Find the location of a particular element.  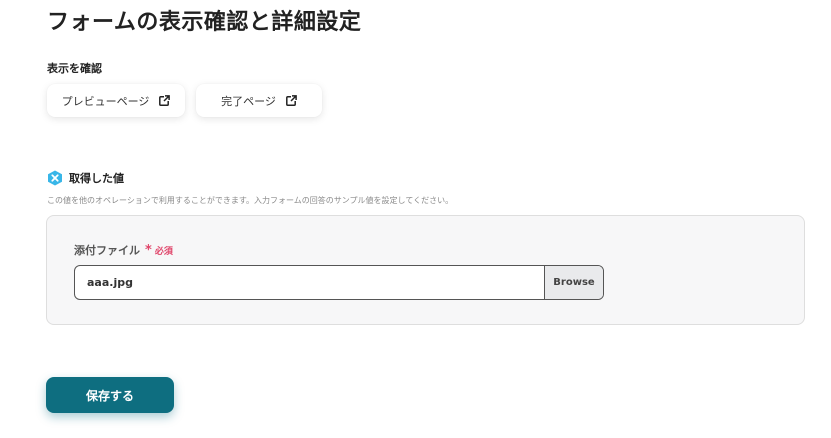

acquired-values-header: 取得した値 is located at coordinates (85, 178).